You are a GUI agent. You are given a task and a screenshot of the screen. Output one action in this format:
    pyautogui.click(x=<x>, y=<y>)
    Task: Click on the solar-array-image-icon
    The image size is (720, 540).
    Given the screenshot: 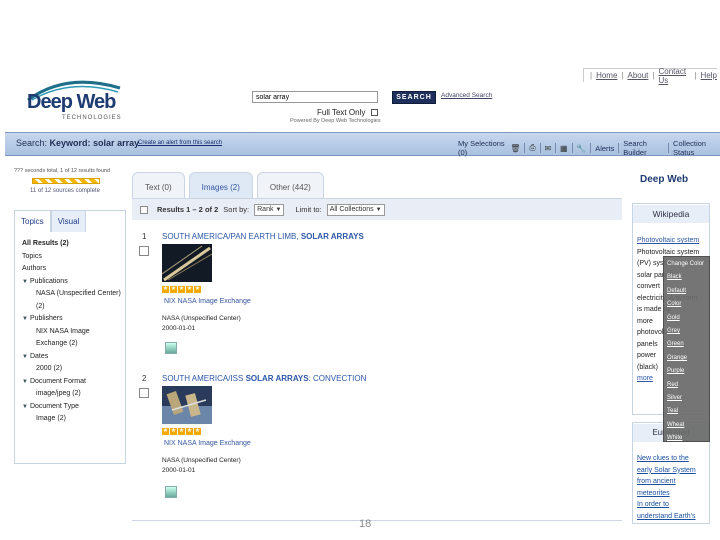 What is the action you would take?
    pyautogui.click(x=187, y=263)
    